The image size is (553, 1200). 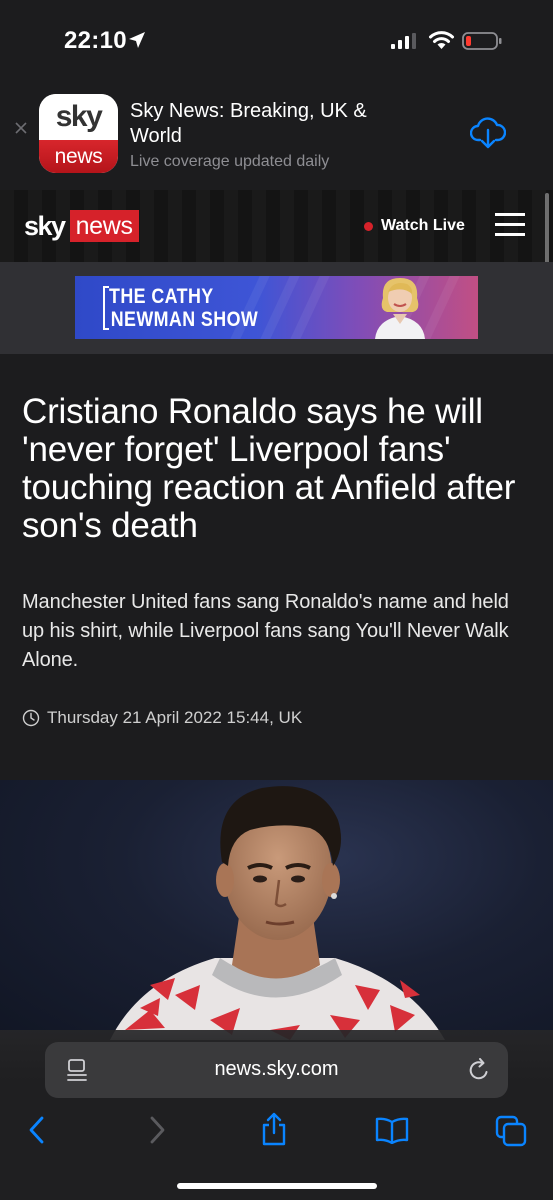 What do you see at coordinates (157, 1130) in the screenshot?
I see `forward-icon` at bounding box center [157, 1130].